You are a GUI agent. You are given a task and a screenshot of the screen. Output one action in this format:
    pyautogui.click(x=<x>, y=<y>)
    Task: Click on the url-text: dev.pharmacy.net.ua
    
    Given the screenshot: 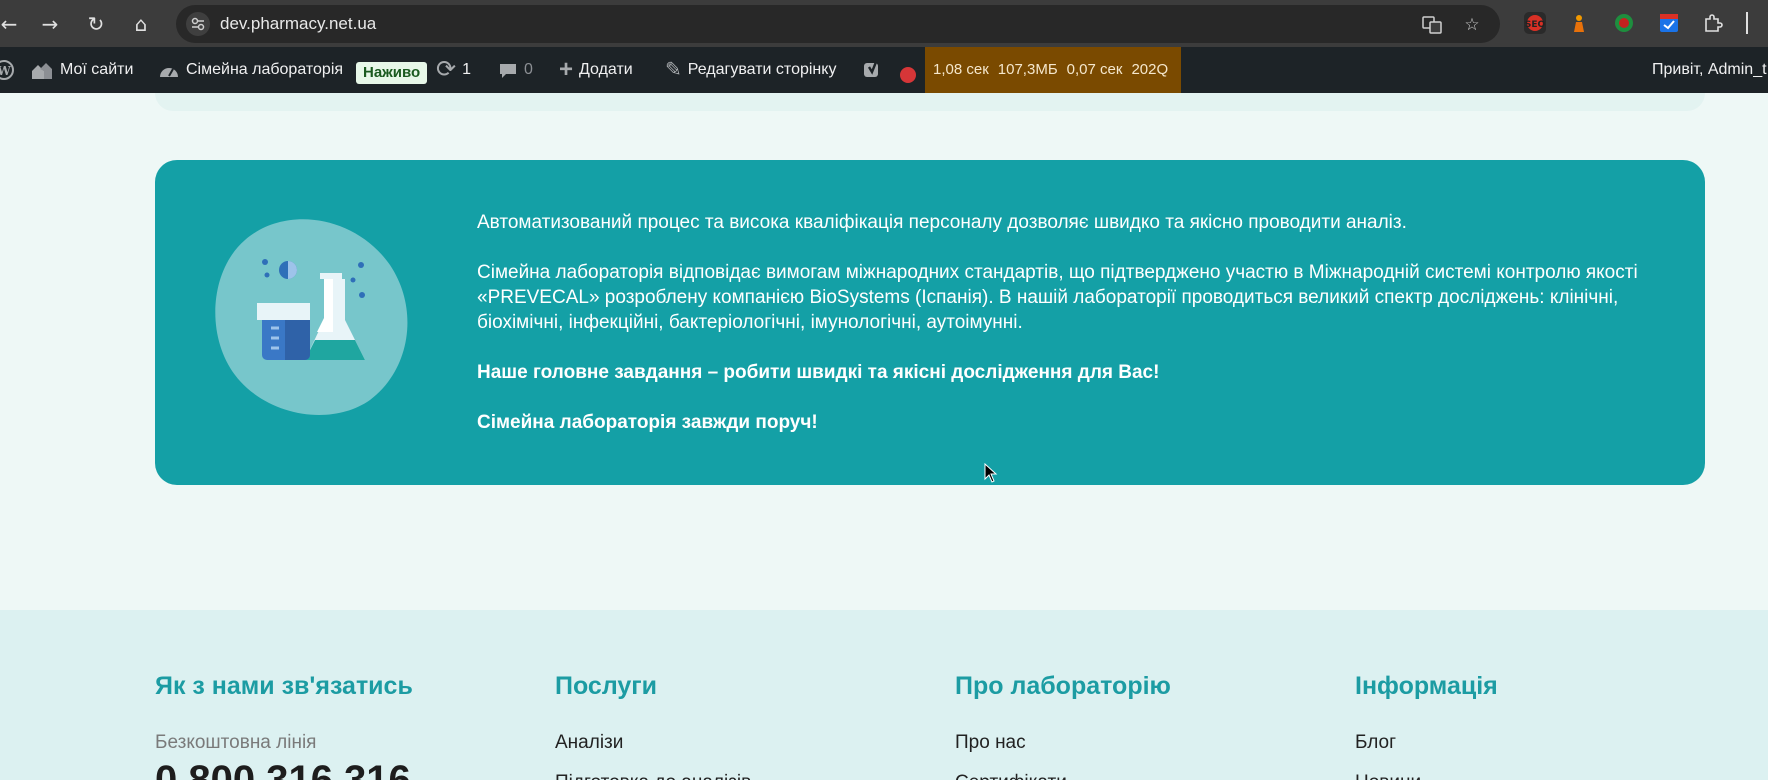 What is the action you would take?
    pyautogui.click(x=298, y=24)
    